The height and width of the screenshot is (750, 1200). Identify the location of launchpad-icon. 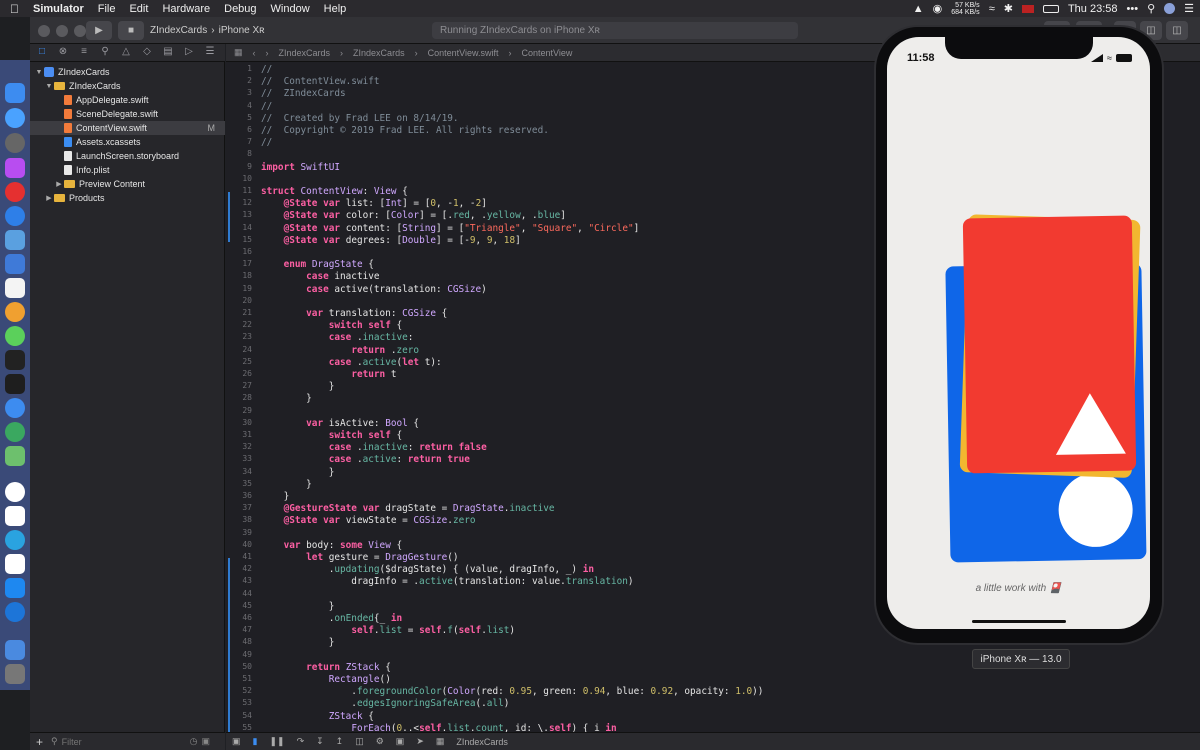
(15, 143).